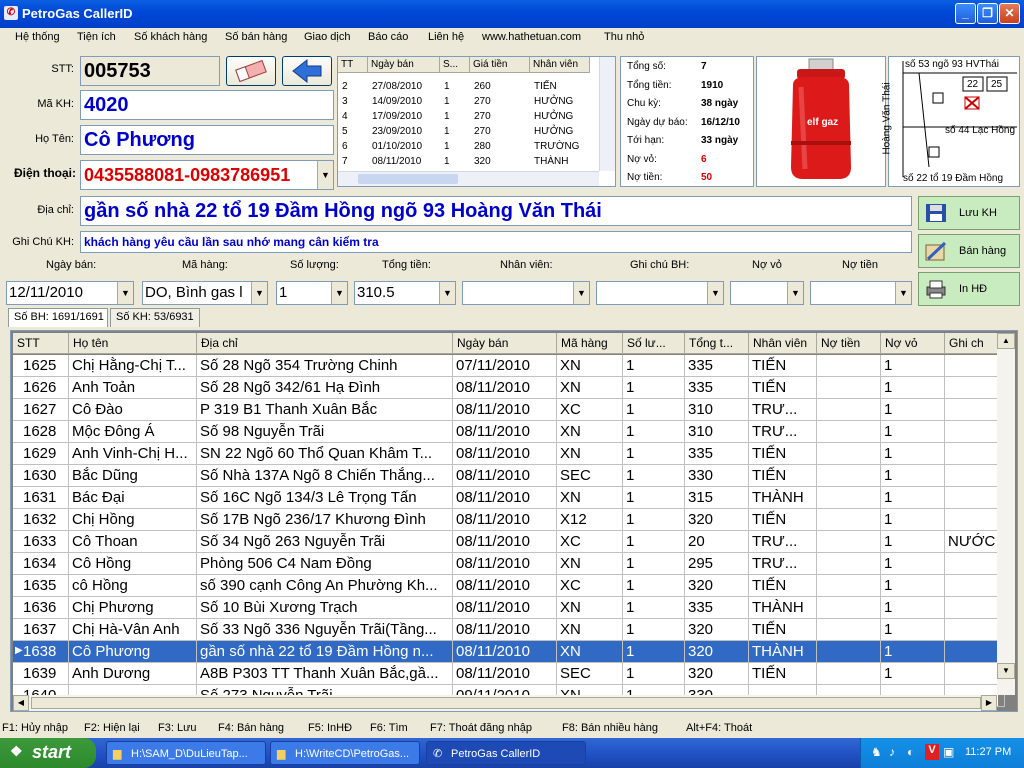 The width and height of the screenshot is (1024, 768). I want to click on clear-button, so click(251, 71).